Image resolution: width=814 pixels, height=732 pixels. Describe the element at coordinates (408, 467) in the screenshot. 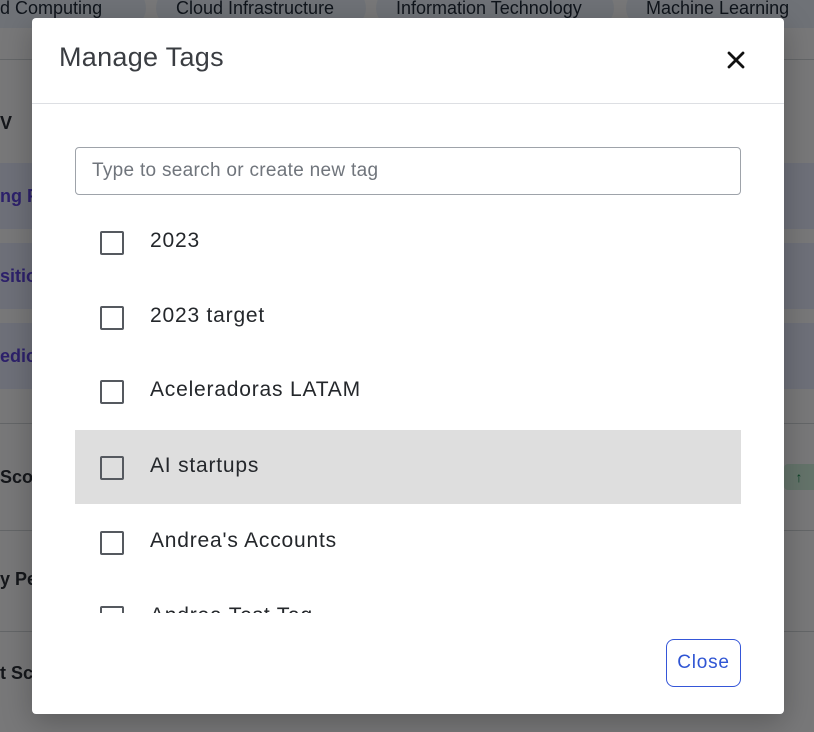

I see `tag-option: AI startups` at that location.